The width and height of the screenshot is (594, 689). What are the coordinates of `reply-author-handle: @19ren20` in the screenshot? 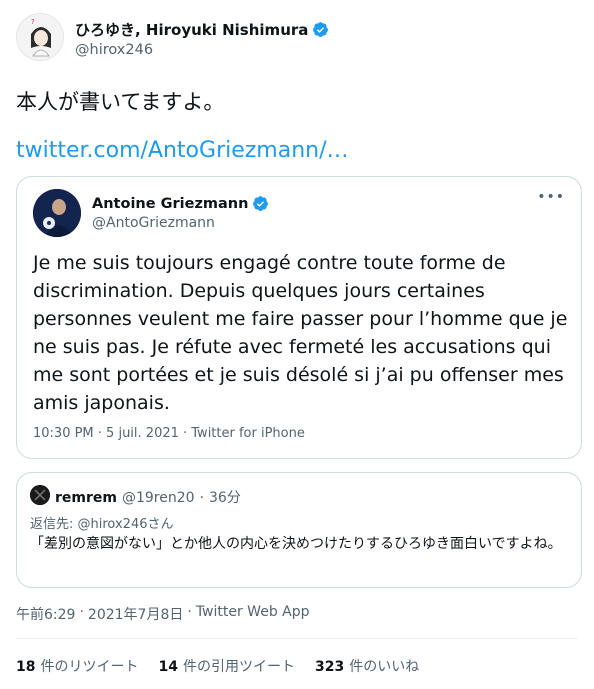 It's located at (158, 498).